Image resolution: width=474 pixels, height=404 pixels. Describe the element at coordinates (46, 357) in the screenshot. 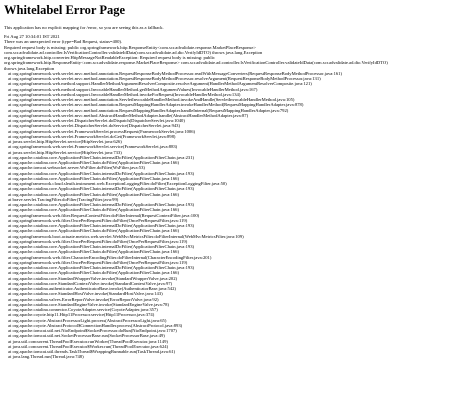

I see `stack-frame: at java.lang.Thread.run(Thread.java:748)` at that location.